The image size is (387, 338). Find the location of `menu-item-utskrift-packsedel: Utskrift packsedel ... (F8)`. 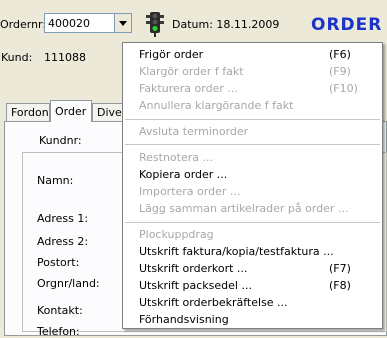

menu-item-utskrift-packsedel: Utskrift packsedel ... (F8) is located at coordinates (252, 285).